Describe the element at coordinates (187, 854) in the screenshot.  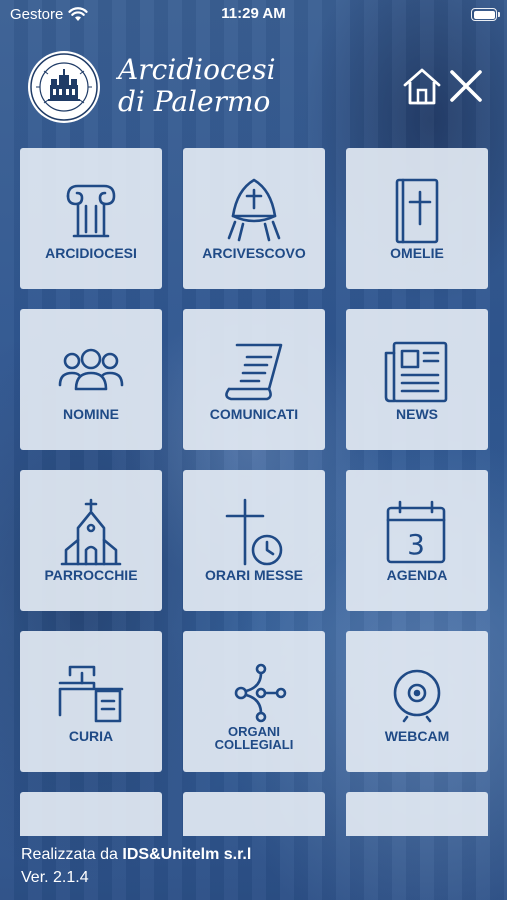
I see `credit-company: IDS&Unitelm s.r.l` at that location.